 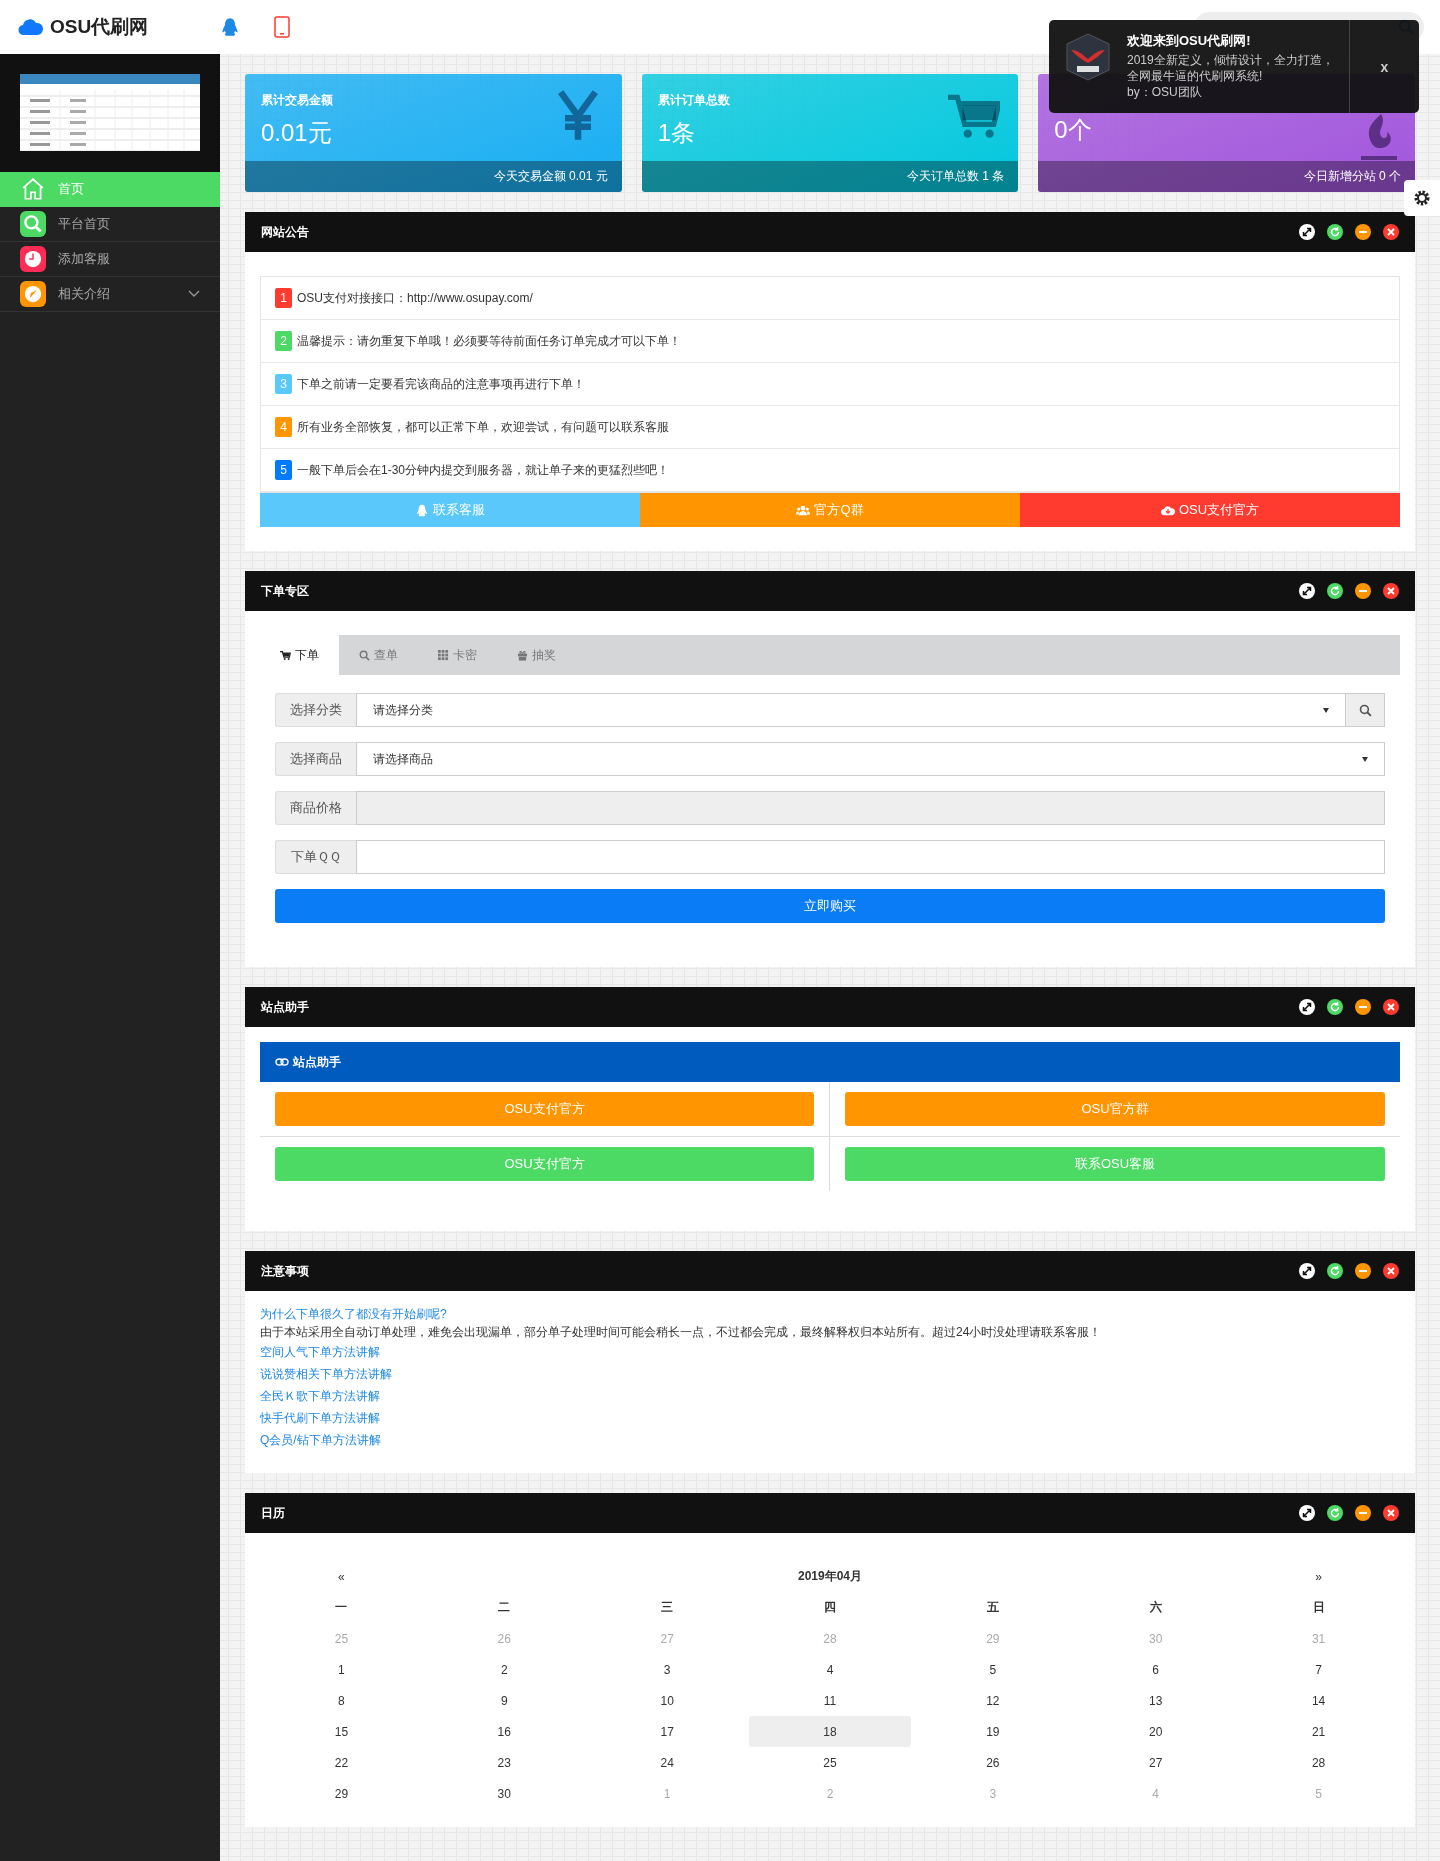 What do you see at coordinates (667, 1731) in the screenshot?
I see `calendar-day: 17` at bounding box center [667, 1731].